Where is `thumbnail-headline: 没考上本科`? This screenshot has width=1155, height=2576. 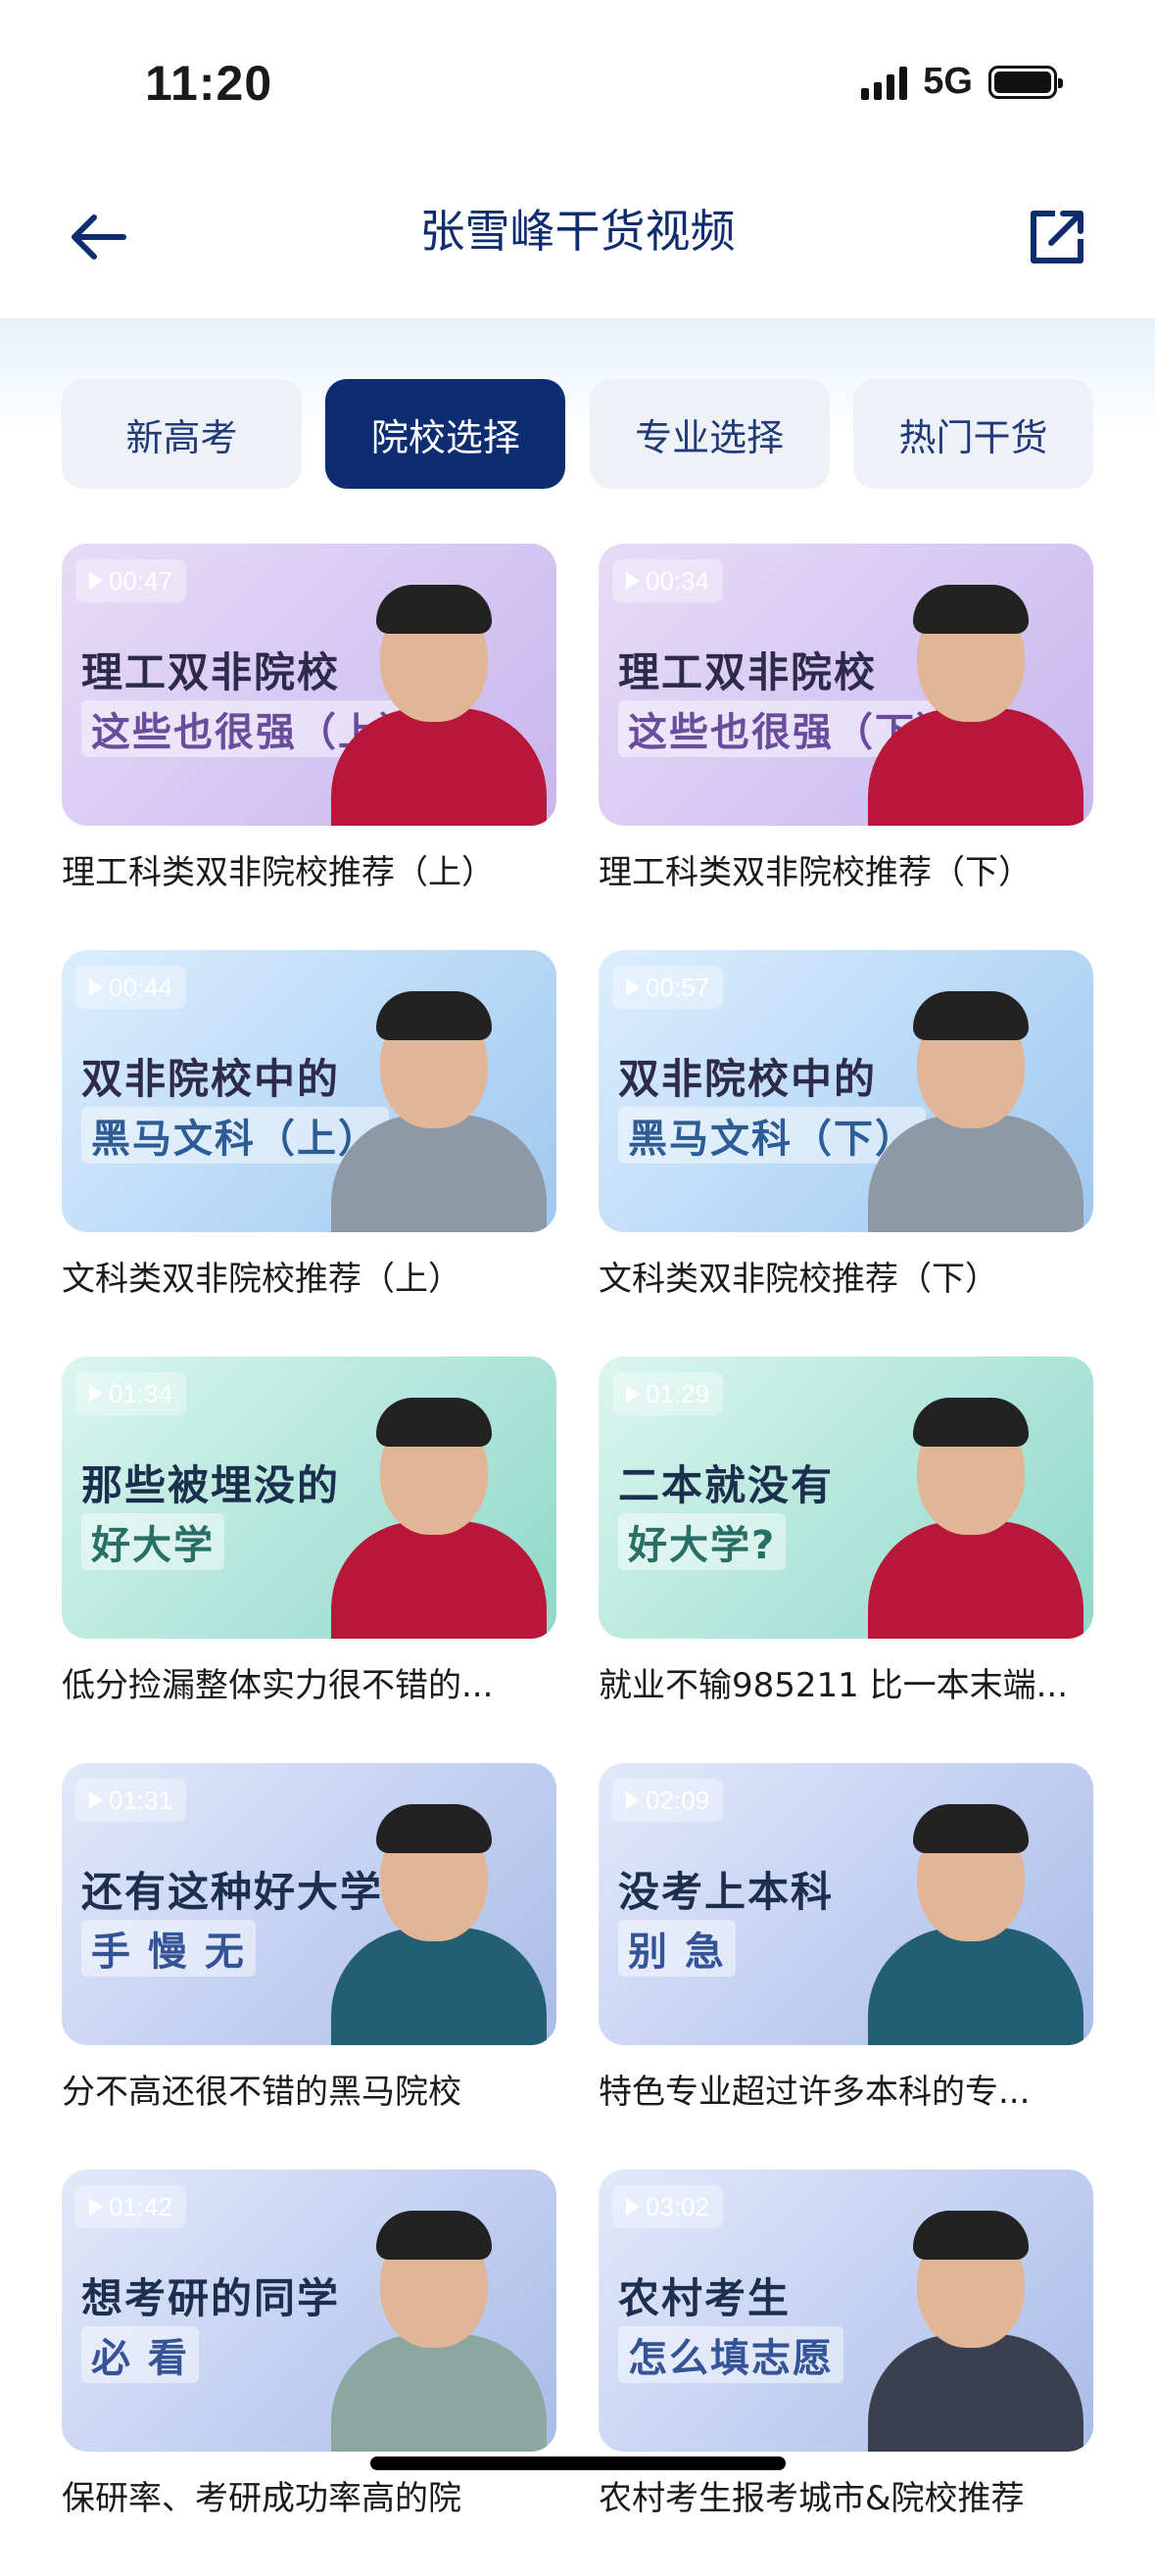 thumbnail-headline: 没考上本科 is located at coordinates (727, 1892).